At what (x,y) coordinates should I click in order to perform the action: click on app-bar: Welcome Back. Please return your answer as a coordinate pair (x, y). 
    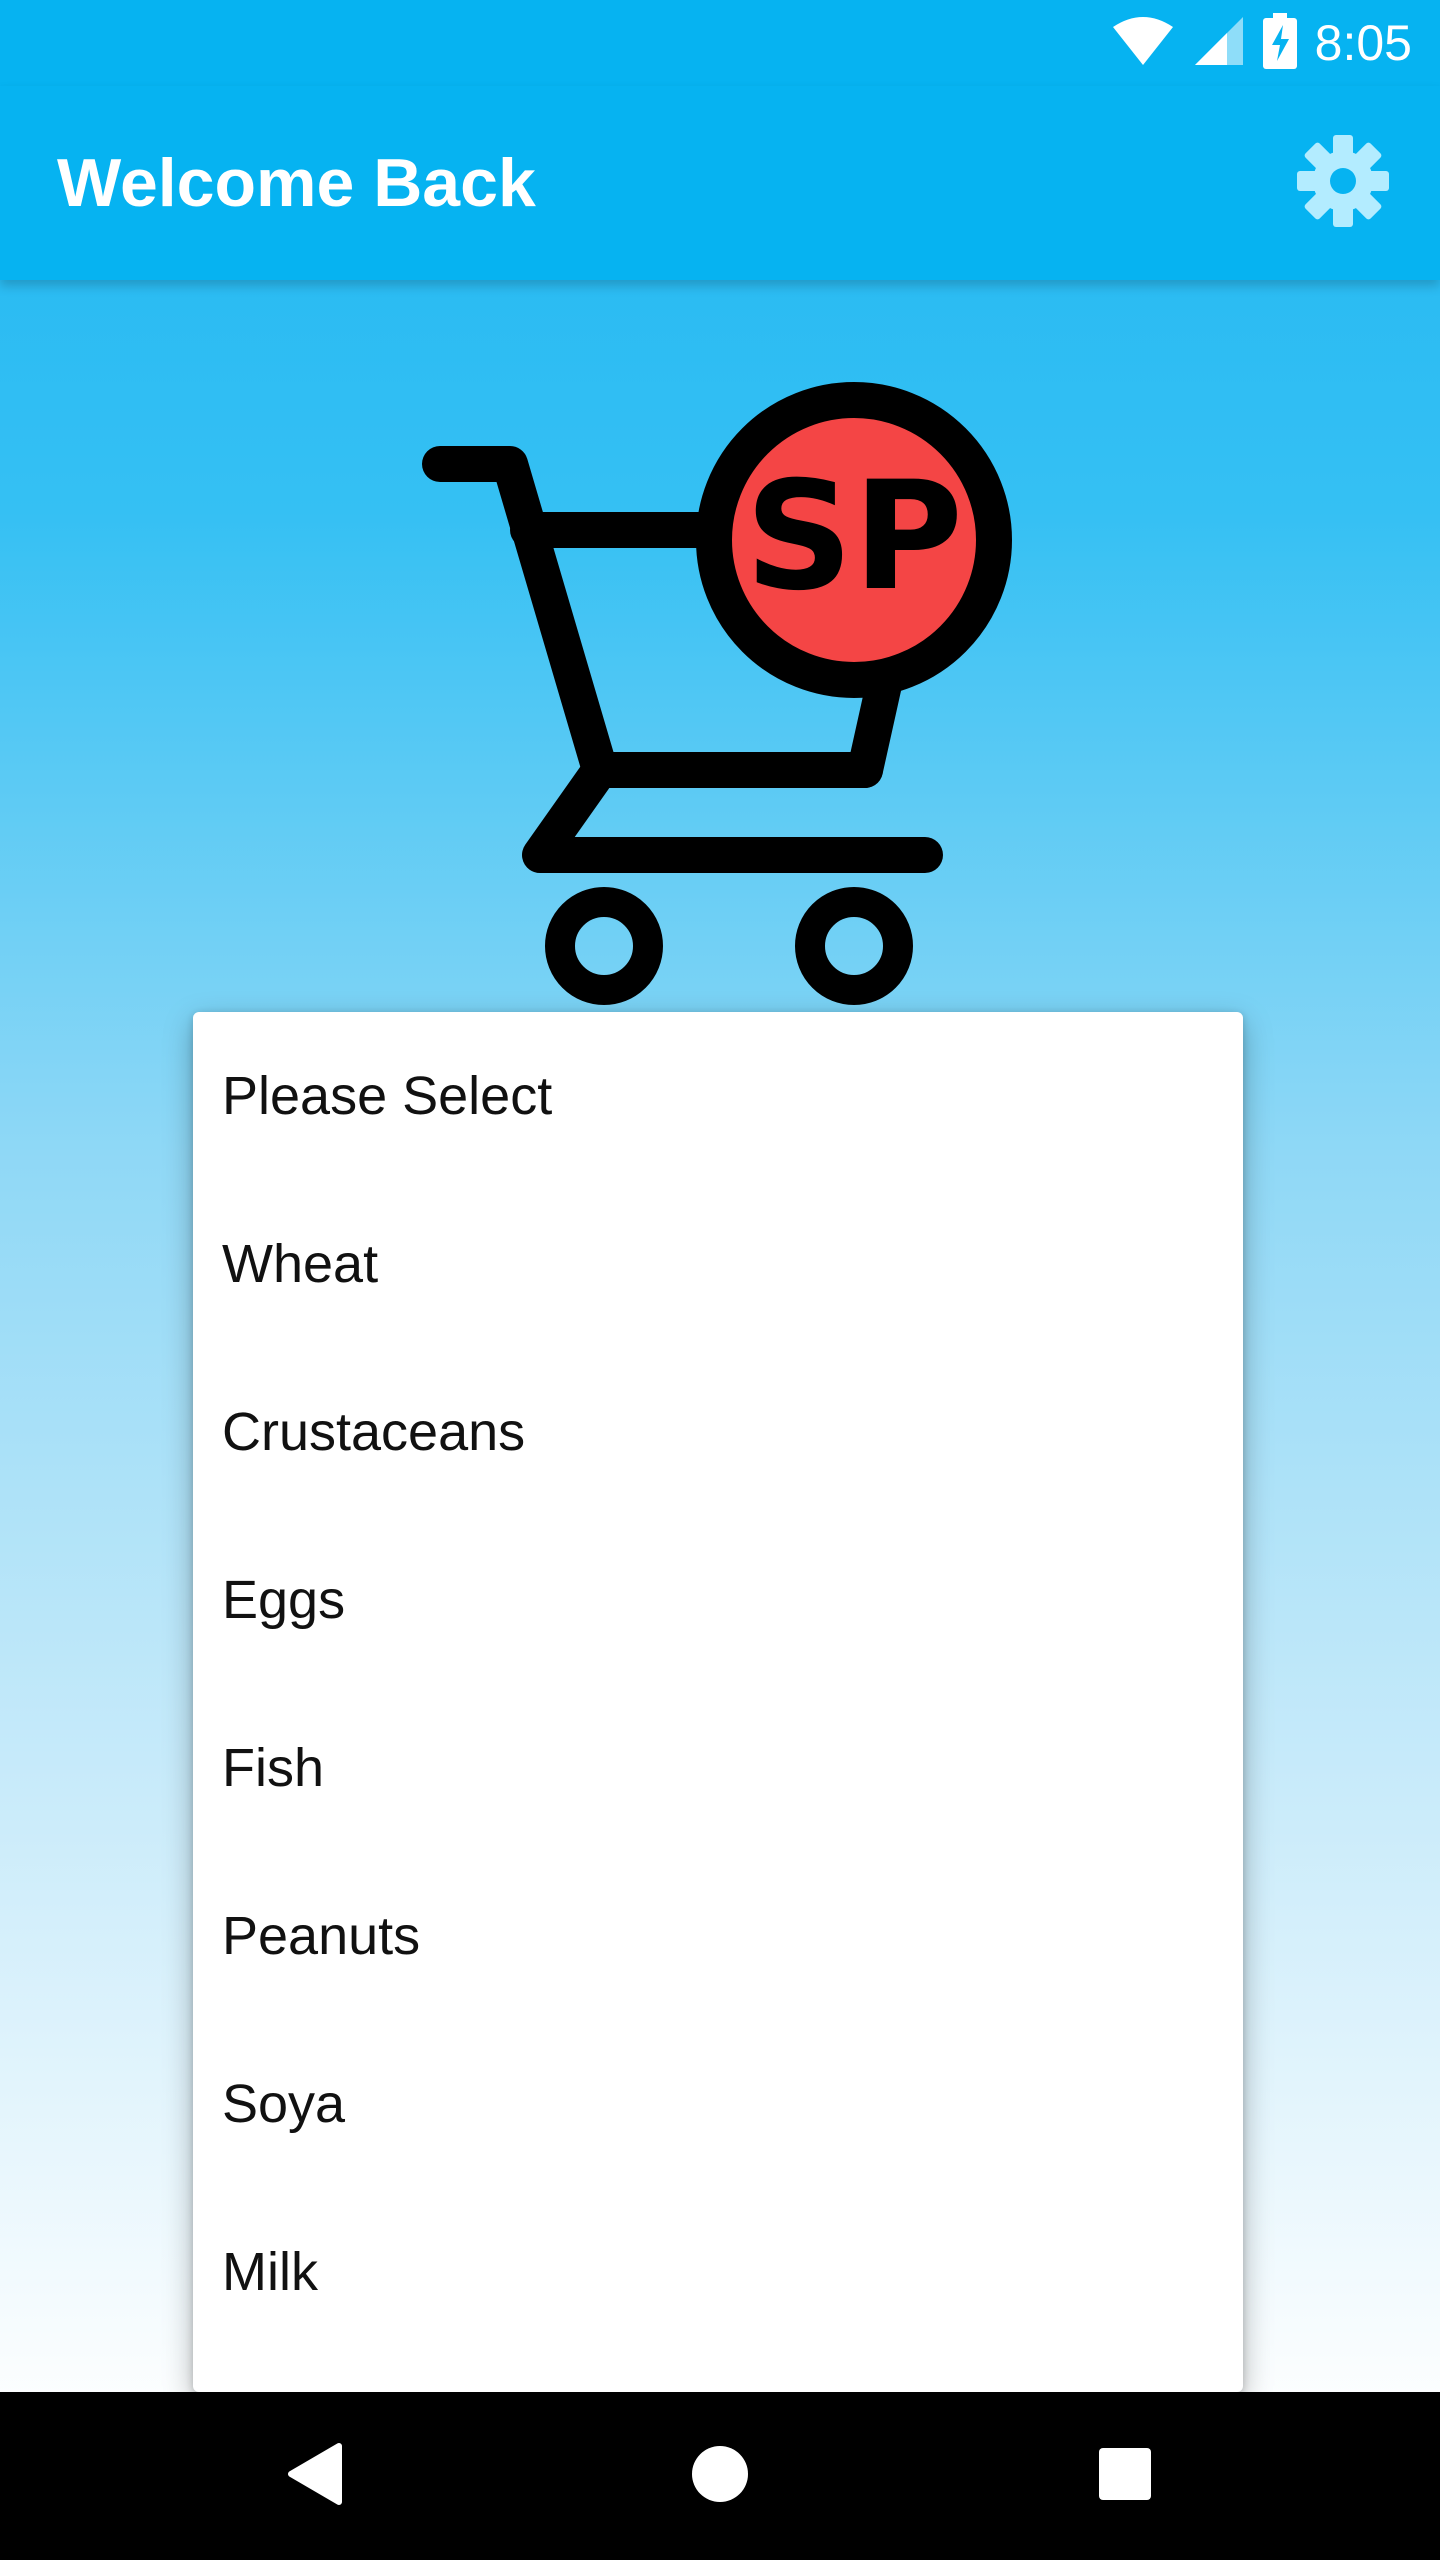
    Looking at the image, I should click on (720, 183).